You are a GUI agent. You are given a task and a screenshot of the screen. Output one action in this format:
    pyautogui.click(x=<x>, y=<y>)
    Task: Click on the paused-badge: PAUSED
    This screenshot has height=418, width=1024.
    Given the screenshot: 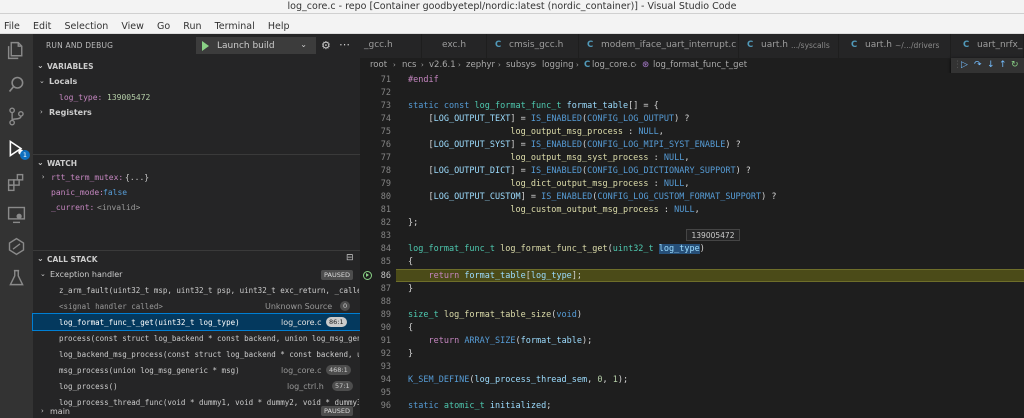 What is the action you would take?
    pyautogui.click(x=337, y=275)
    